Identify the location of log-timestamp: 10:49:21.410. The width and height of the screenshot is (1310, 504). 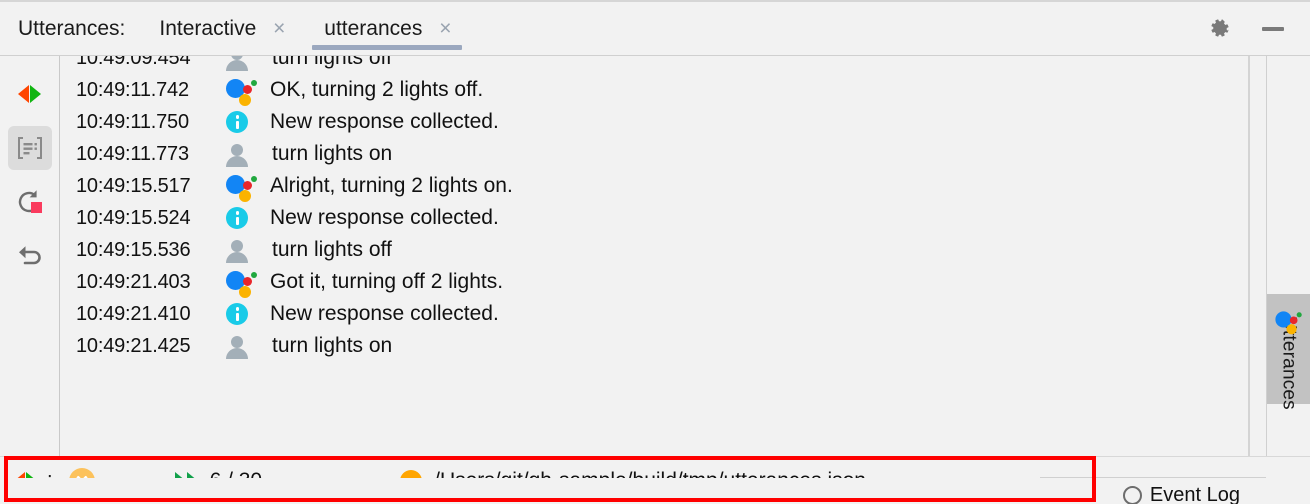
(133, 313).